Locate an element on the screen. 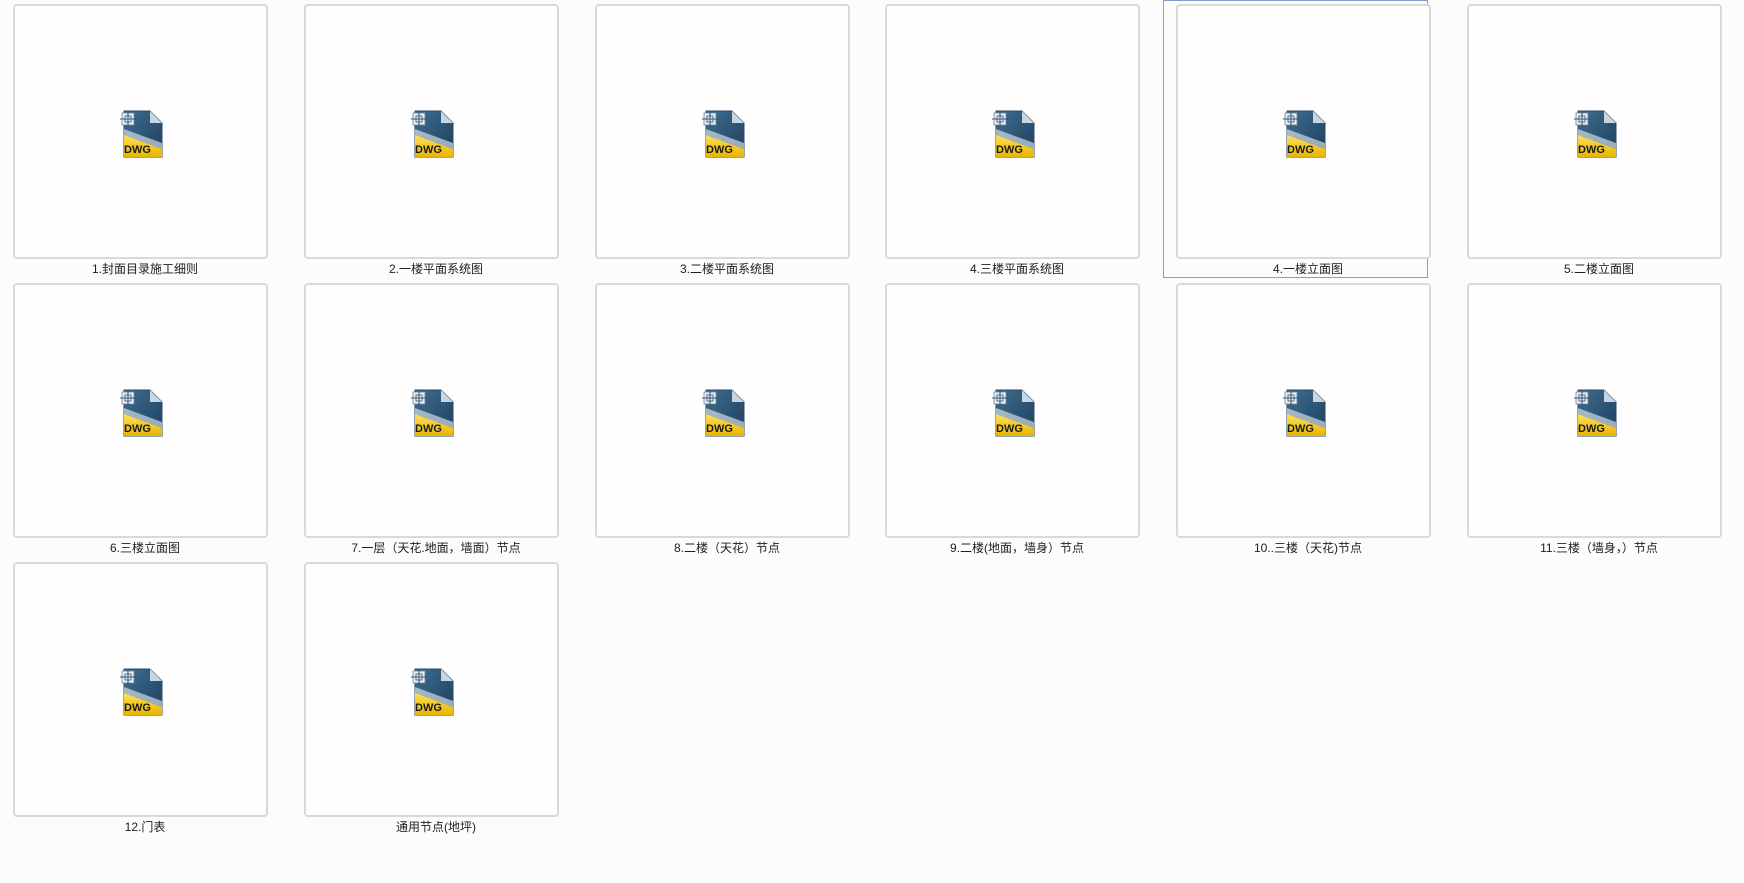  file-name-label: 4.三楼平面系统图 is located at coordinates (1017, 269).